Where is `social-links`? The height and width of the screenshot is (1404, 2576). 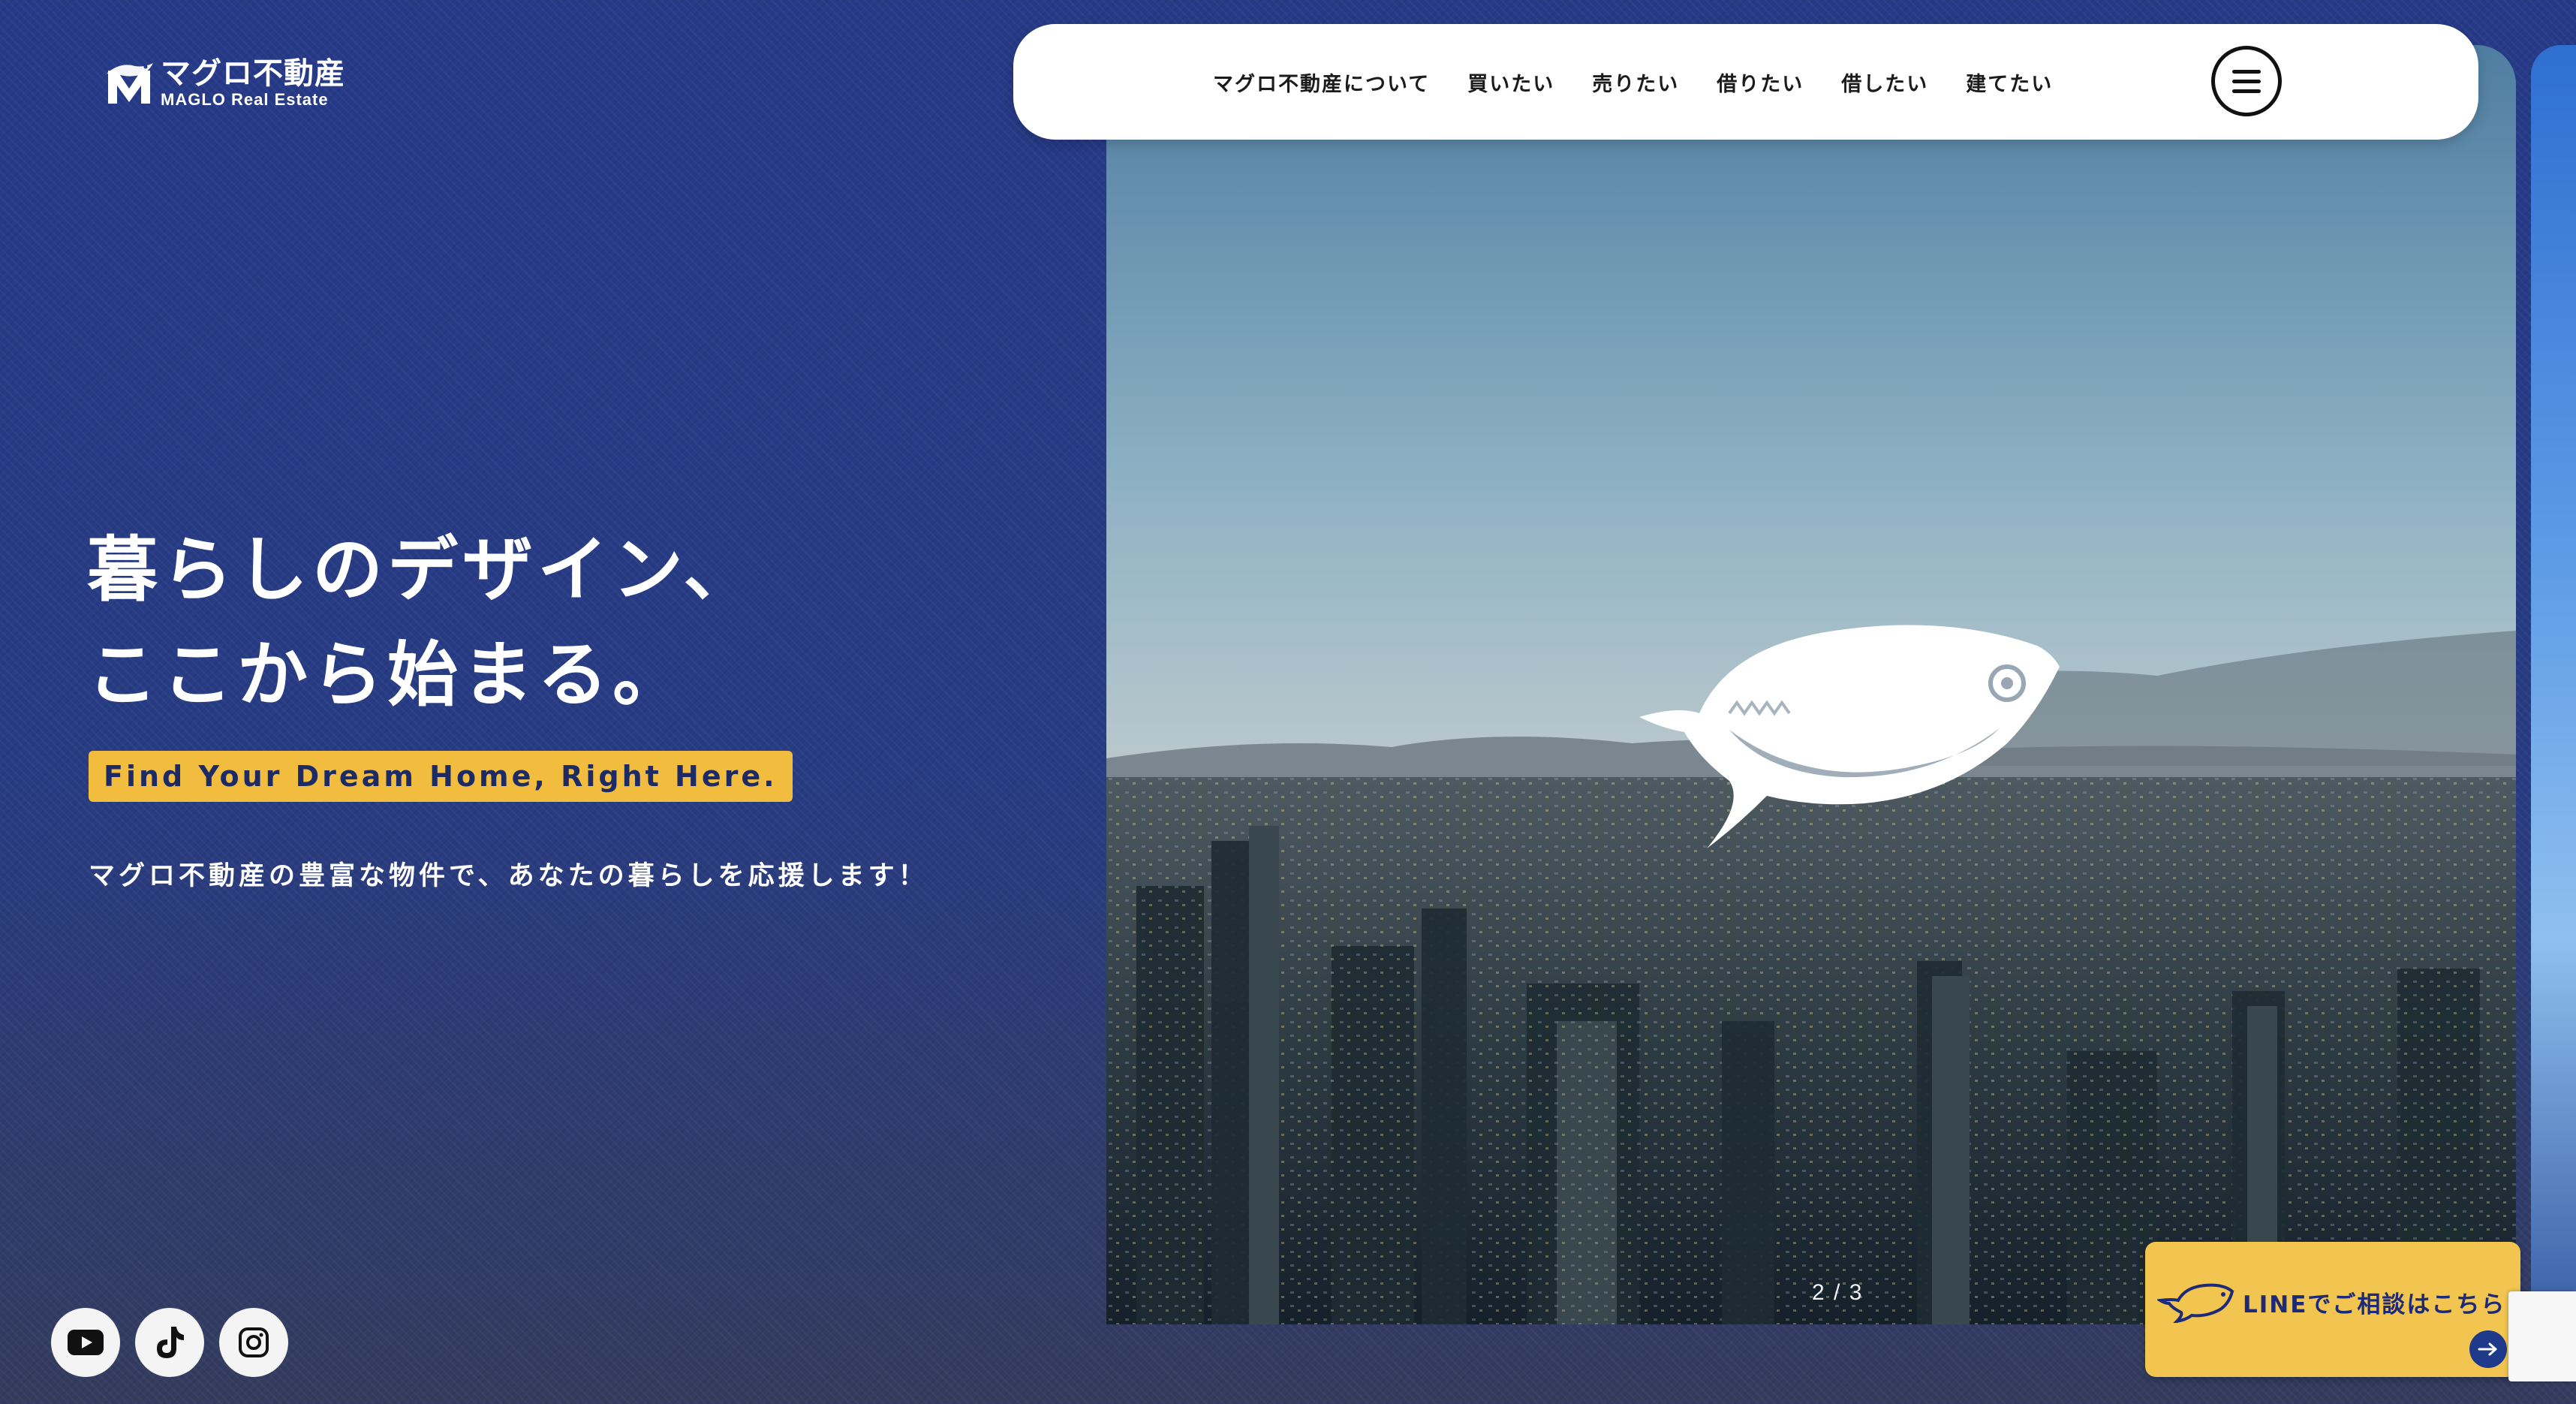
social-links is located at coordinates (169, 1343).